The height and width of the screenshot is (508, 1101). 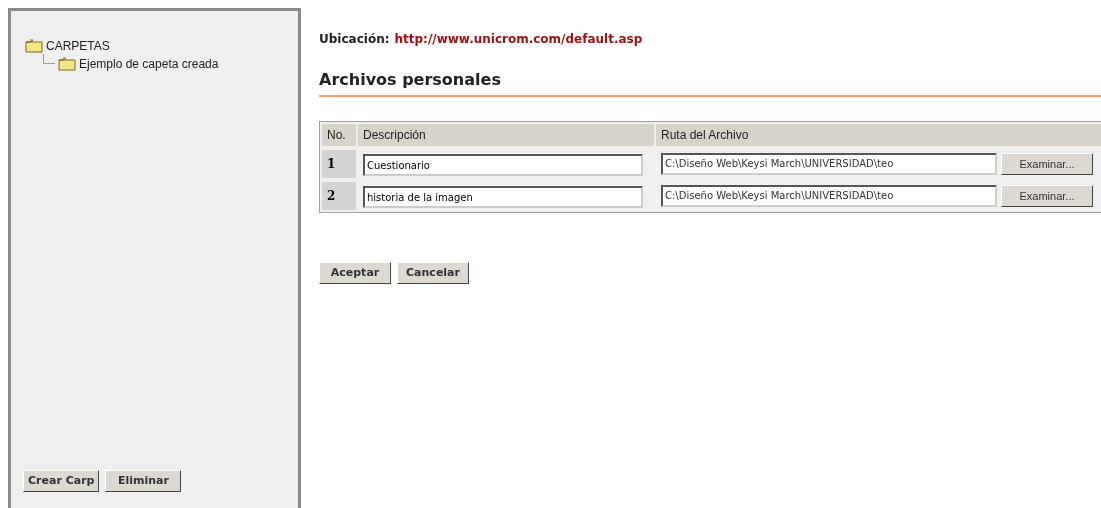 I want to click on form-button: Aceptar, so click(x=355, y=273).